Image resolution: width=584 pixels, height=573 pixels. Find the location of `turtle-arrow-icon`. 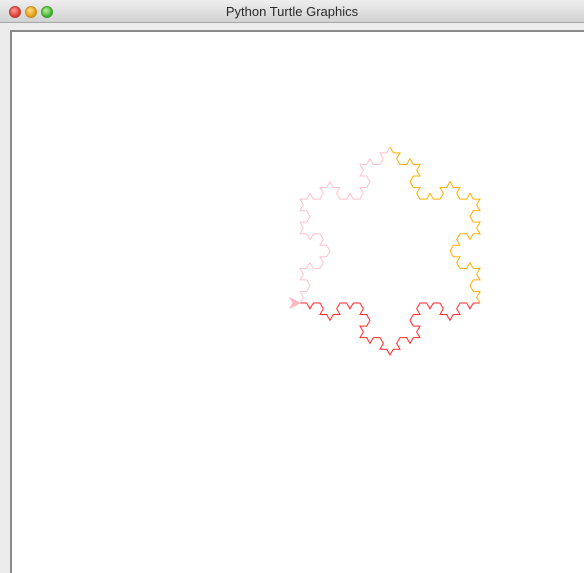

turtle-arrow-icon is located at coordinates (295, 303).